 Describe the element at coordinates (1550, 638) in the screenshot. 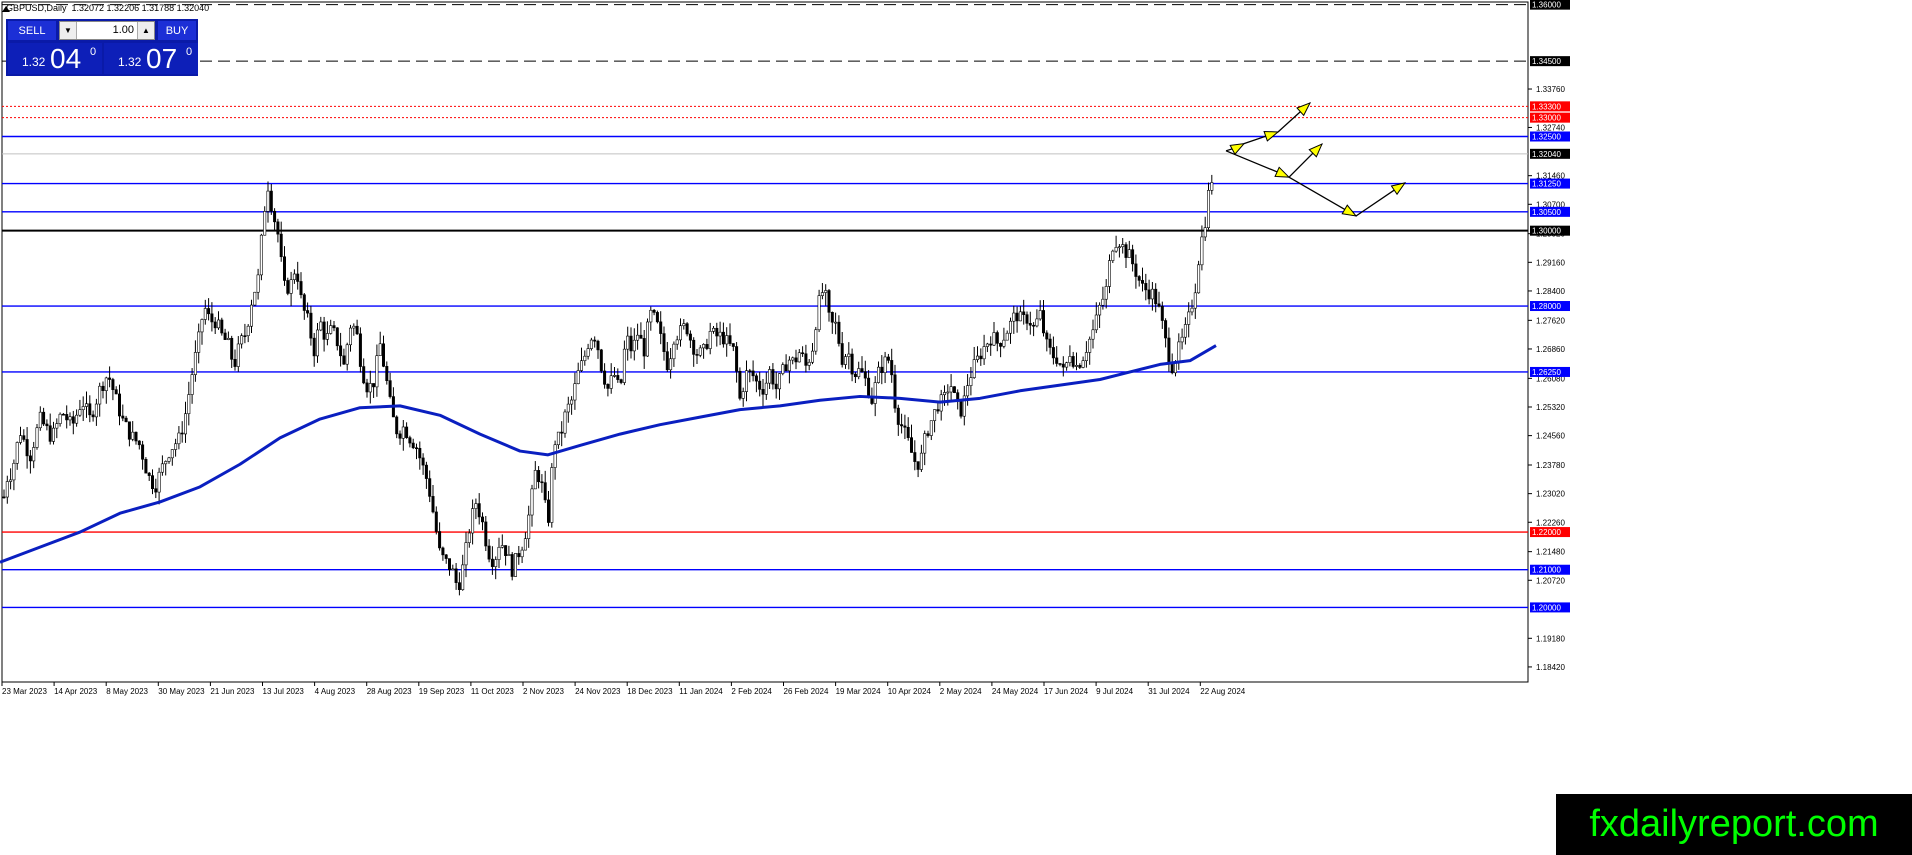

I see `y-tick-label: 1.19180` at that location.